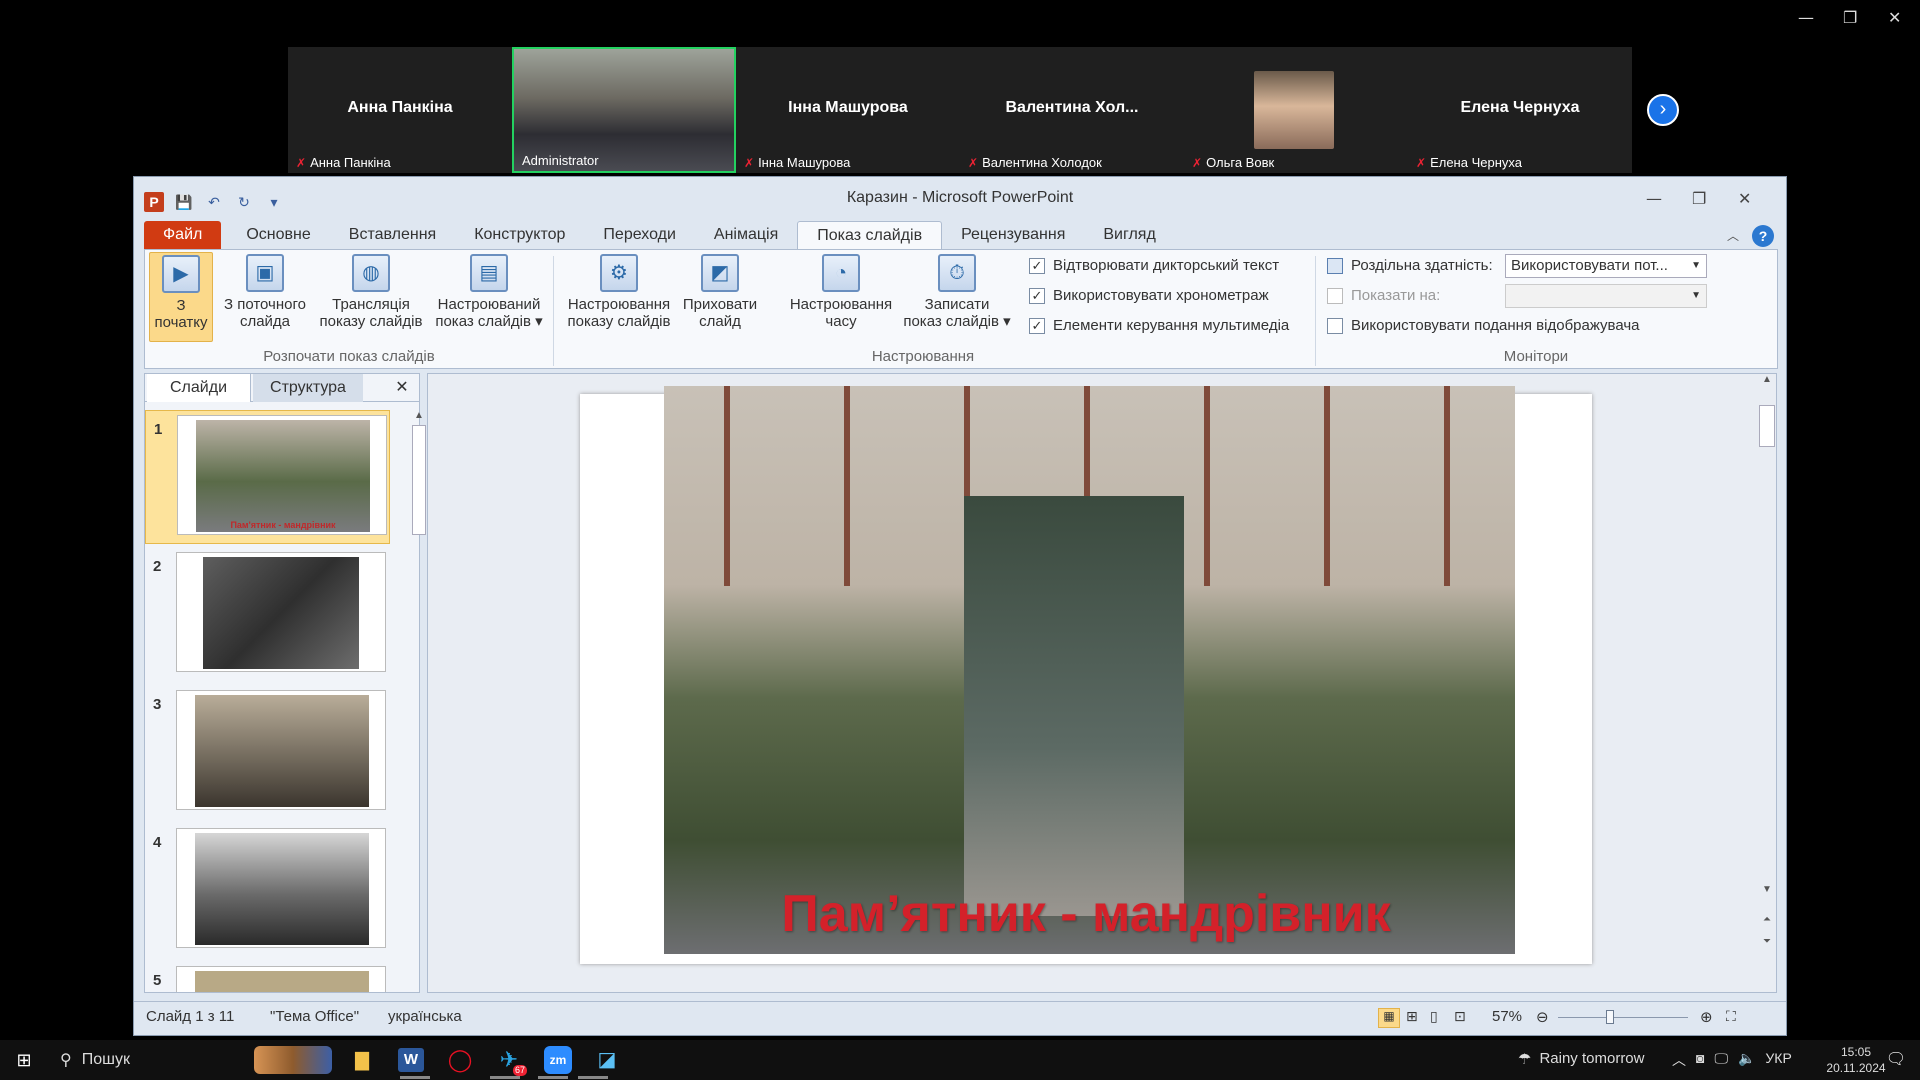 Image resolution: width=1920 pixels, height=1080 pixels. Describe the element at coordinates (1606, 266) in the screenshot. I see `resolution-dropdown: Використовувати пот... ▼` at that location.